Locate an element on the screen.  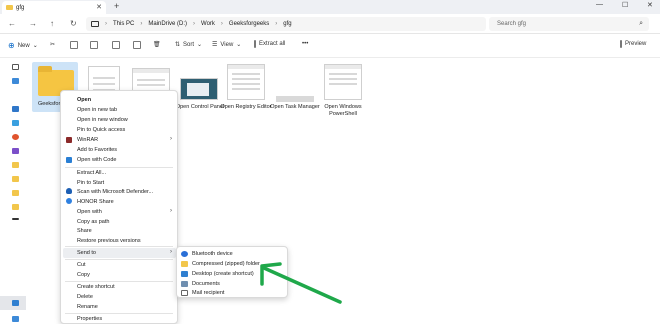
home-icon is located at coordinates (15, 67).